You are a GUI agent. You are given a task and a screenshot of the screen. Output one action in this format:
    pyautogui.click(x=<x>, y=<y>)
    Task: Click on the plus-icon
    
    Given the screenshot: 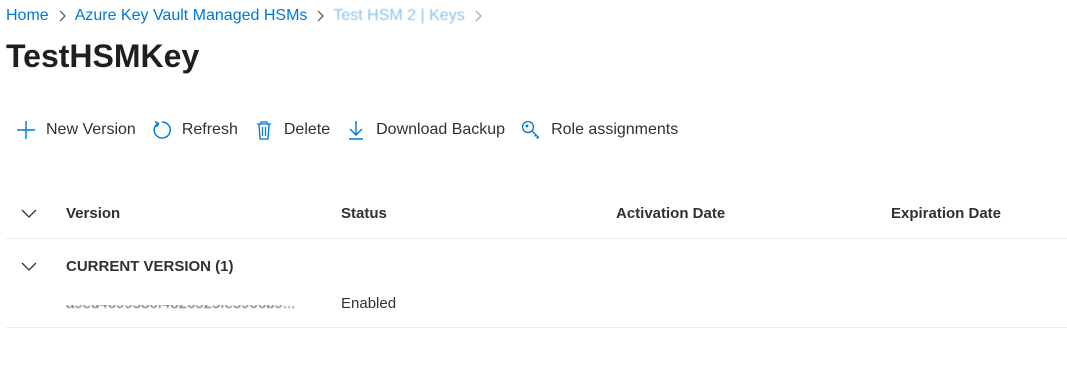 What is the action you would take?
    pyautogui.click(x=26, y=130)
    